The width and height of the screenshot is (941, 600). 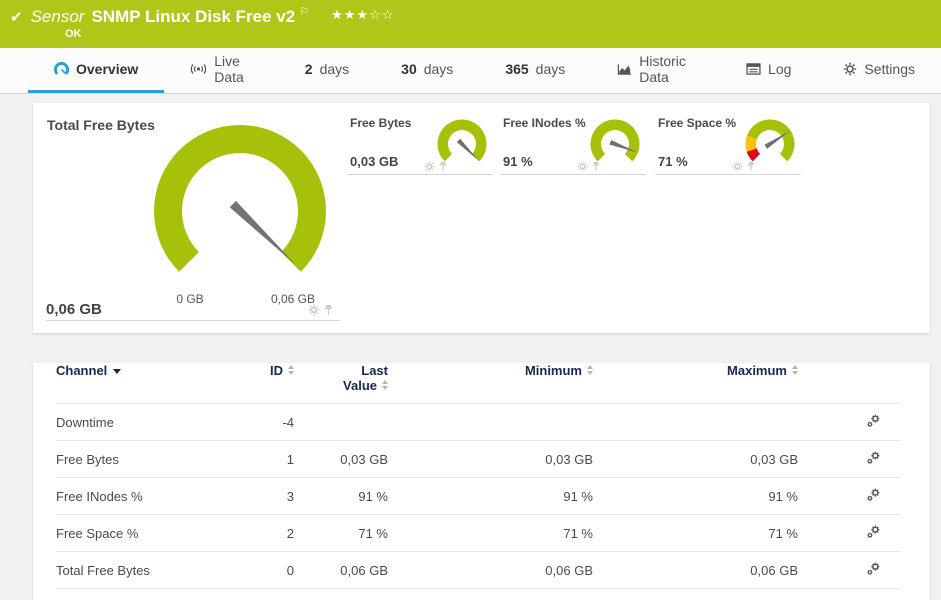 I want to click on sort-desc-icon, so click(x=117, y=371).